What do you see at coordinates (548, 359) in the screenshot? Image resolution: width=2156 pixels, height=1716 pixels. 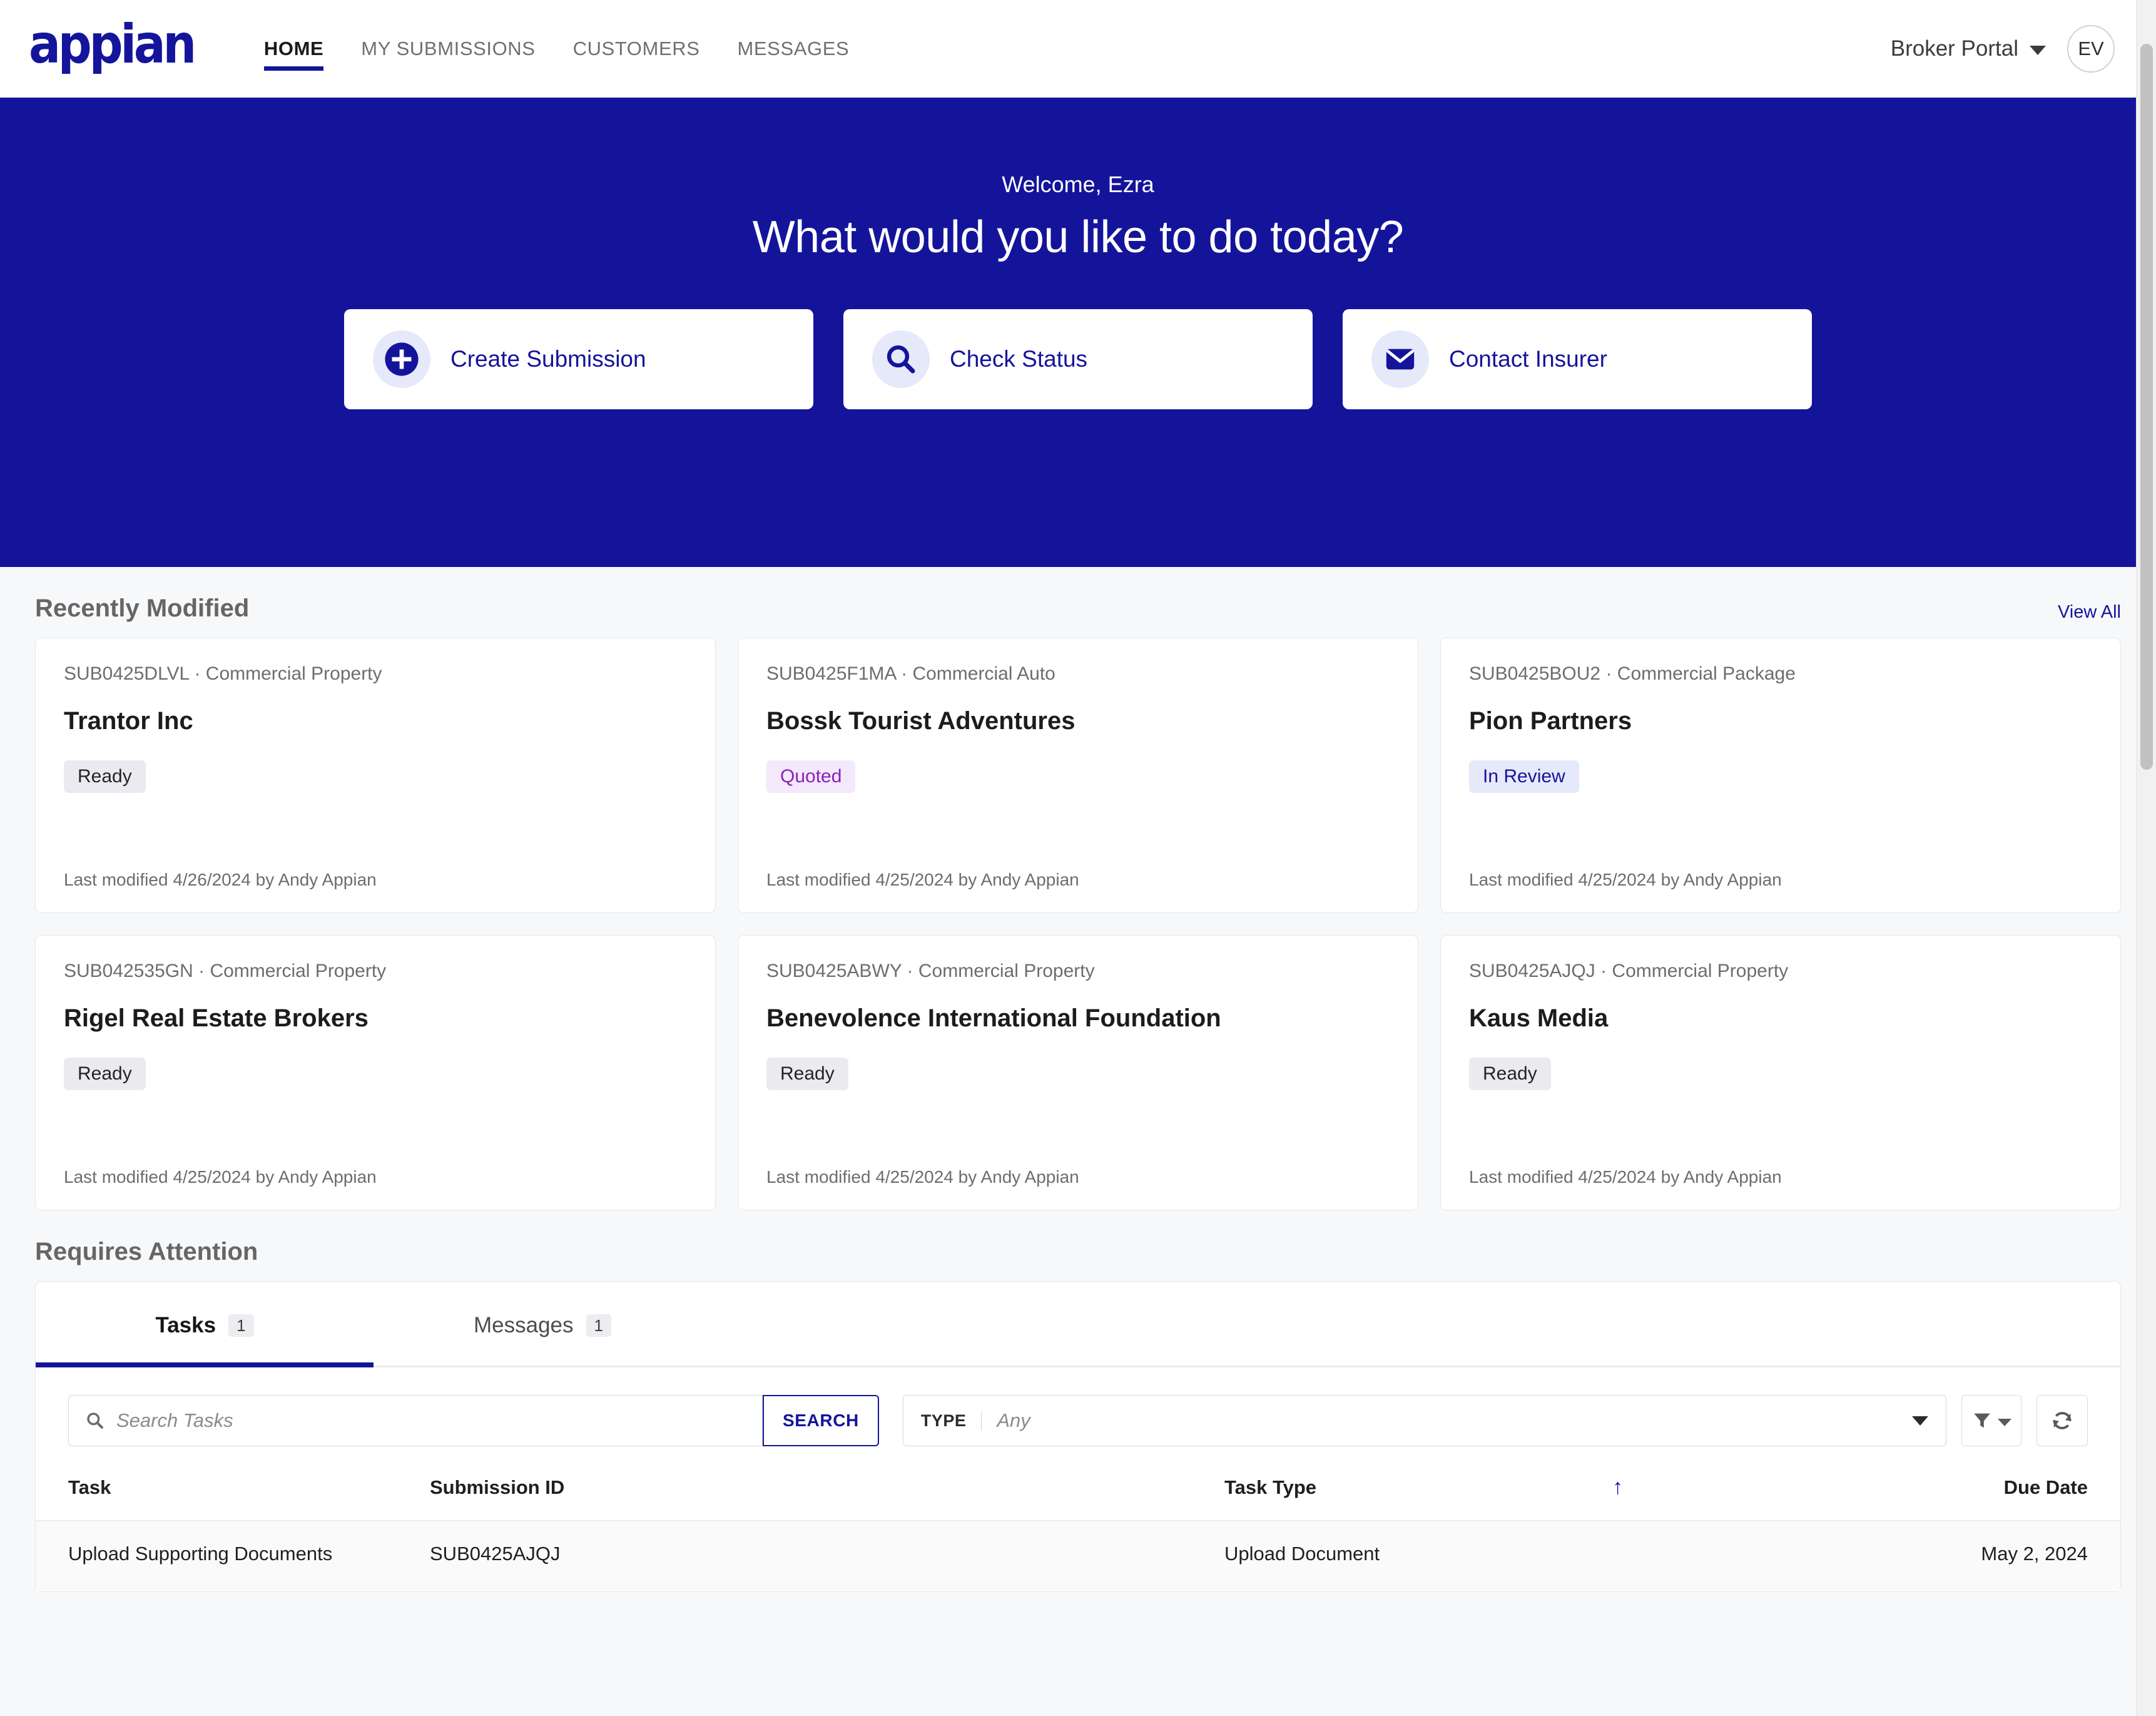 I see `create-submission-label: Create Submission` at bounding box center [548, 359].